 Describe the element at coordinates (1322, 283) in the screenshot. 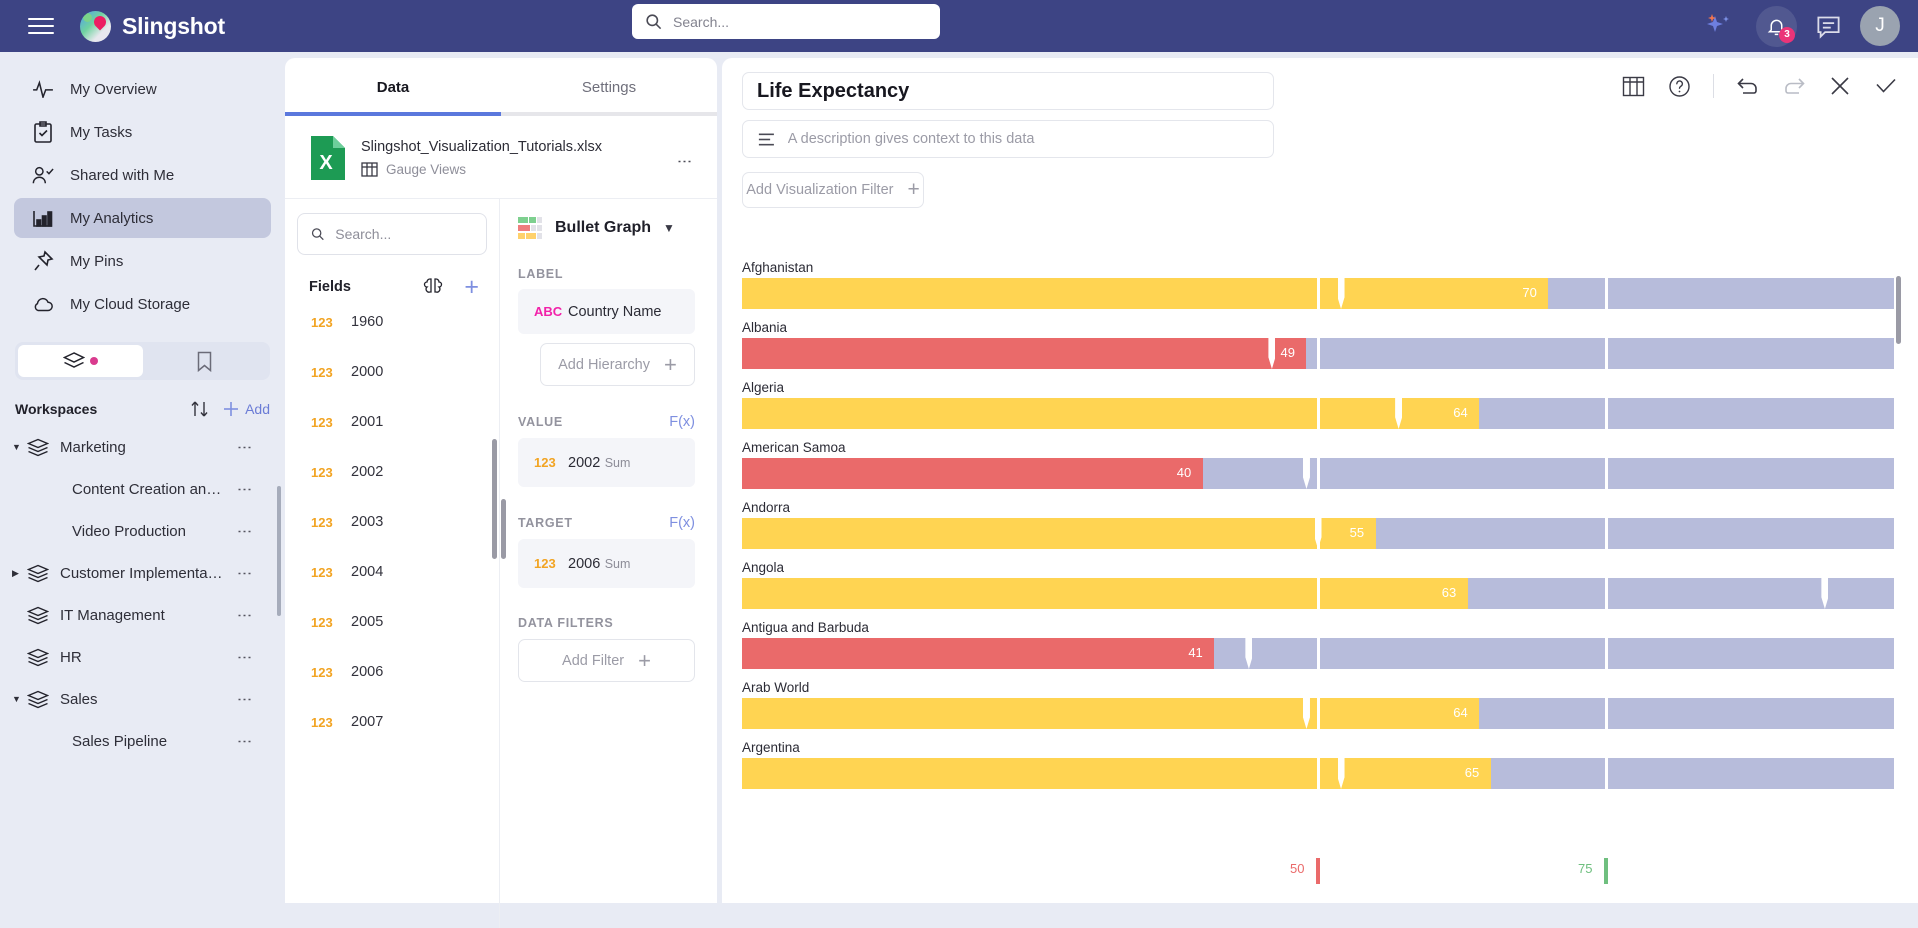

I see `bullet-row: Afghanistan 70` at that location.